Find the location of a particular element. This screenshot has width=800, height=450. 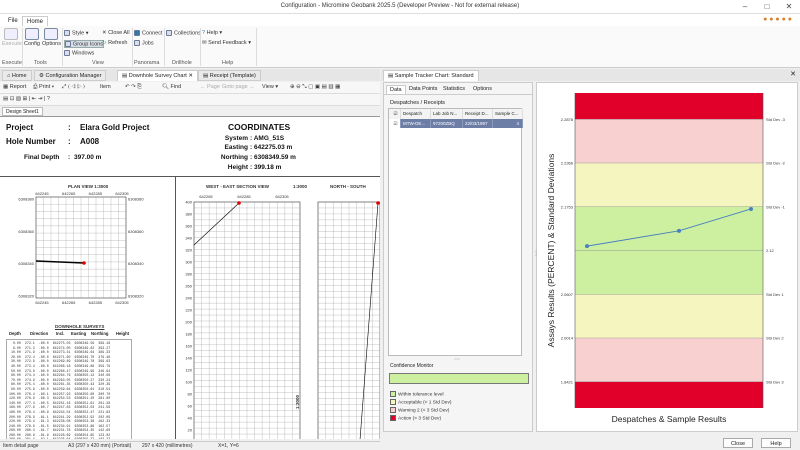

toolbar-icons: ● ● ● ● ● is located at coordinates (777, 19).